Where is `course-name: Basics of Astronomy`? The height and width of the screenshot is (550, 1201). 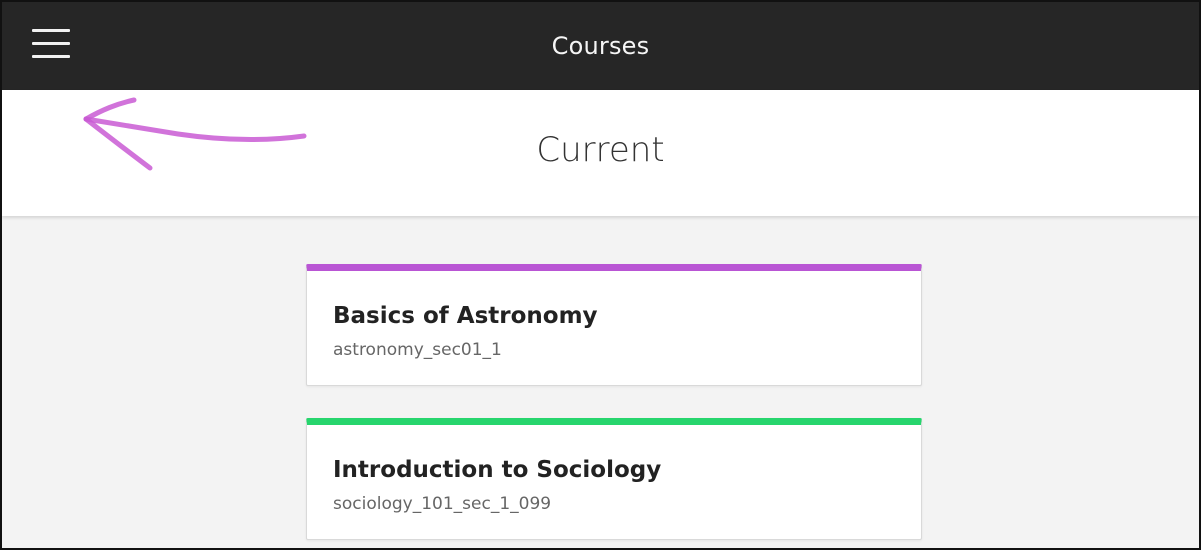
course-name: Basics of Astronomy is located at coordinates (465, 316).